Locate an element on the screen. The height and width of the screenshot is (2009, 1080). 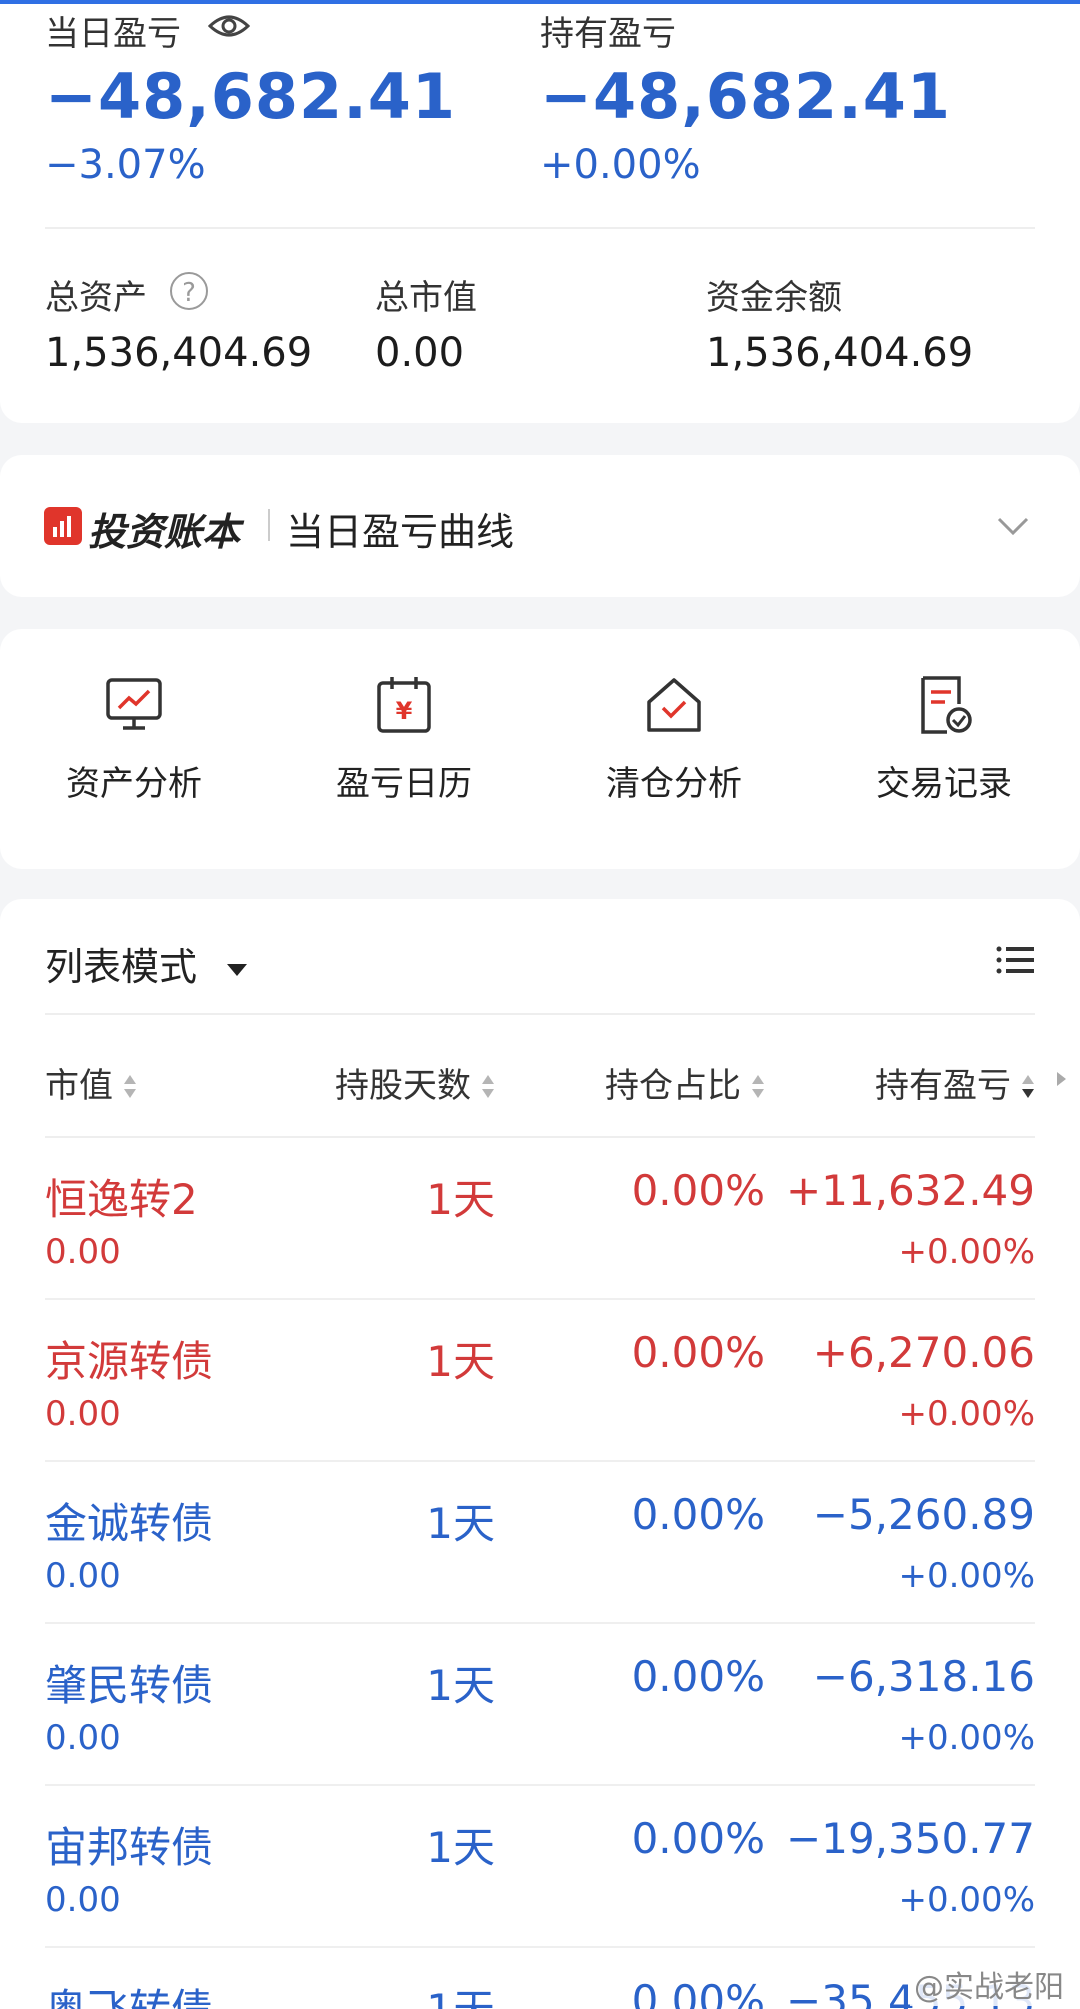
tool-trade-records: 交易记录 is located at coordinates (944, 739).